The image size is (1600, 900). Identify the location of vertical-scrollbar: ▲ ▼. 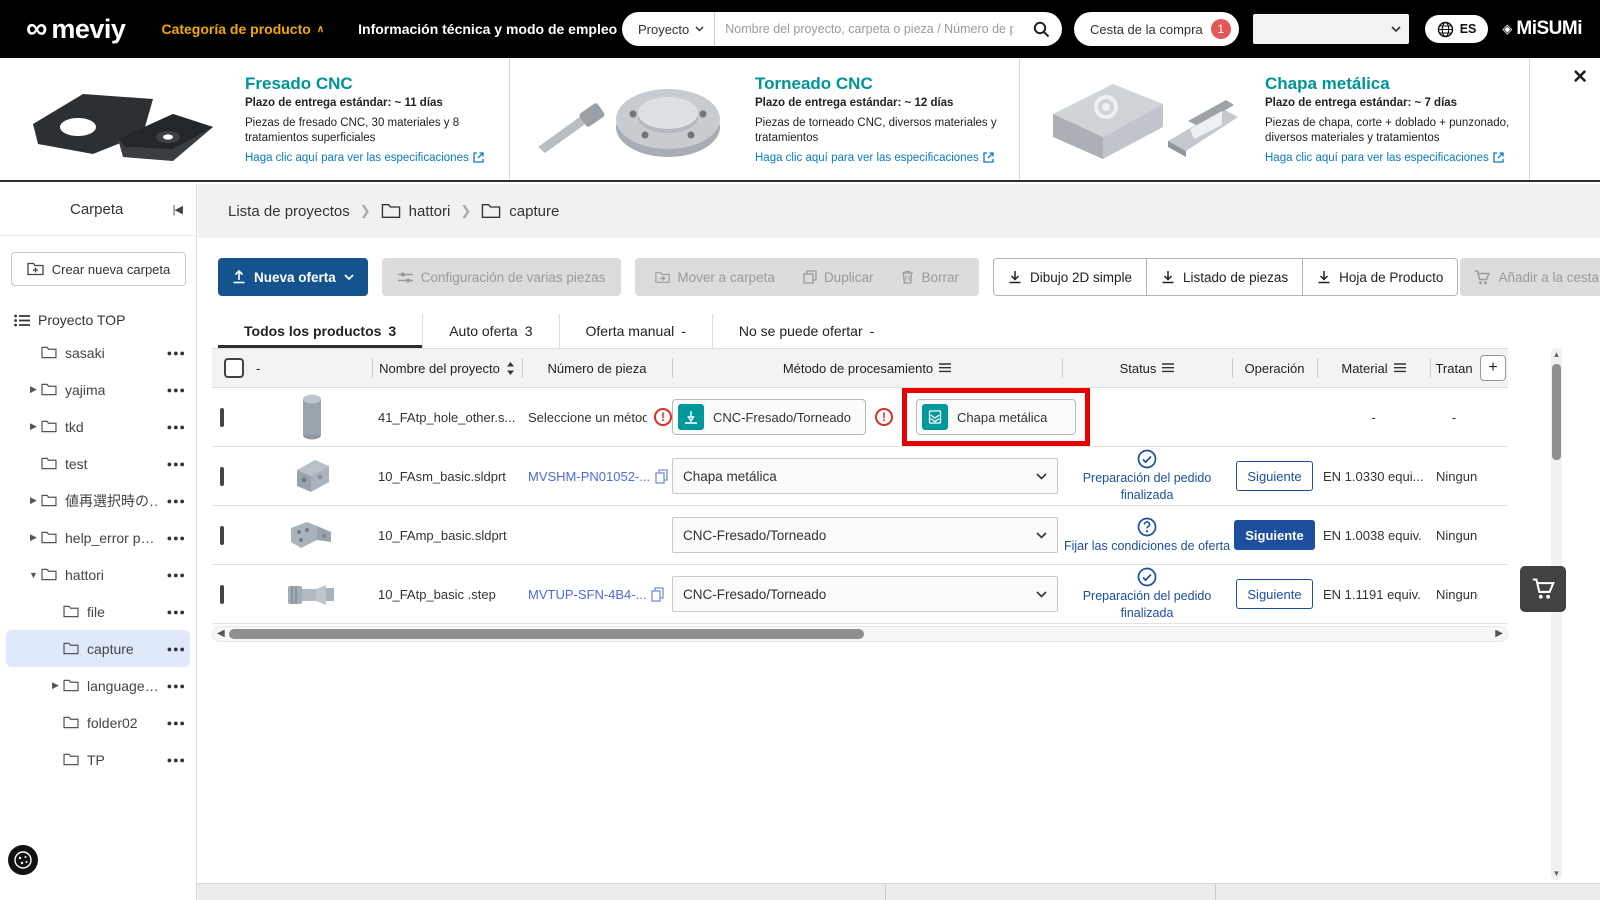
(1556, 614).